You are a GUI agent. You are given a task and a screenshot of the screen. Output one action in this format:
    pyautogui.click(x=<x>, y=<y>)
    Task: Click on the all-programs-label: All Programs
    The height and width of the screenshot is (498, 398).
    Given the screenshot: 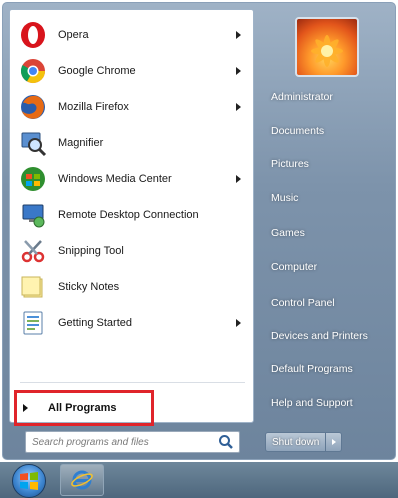 What is the action you would take?
    pyautogui.click(x=82, y=408)
    